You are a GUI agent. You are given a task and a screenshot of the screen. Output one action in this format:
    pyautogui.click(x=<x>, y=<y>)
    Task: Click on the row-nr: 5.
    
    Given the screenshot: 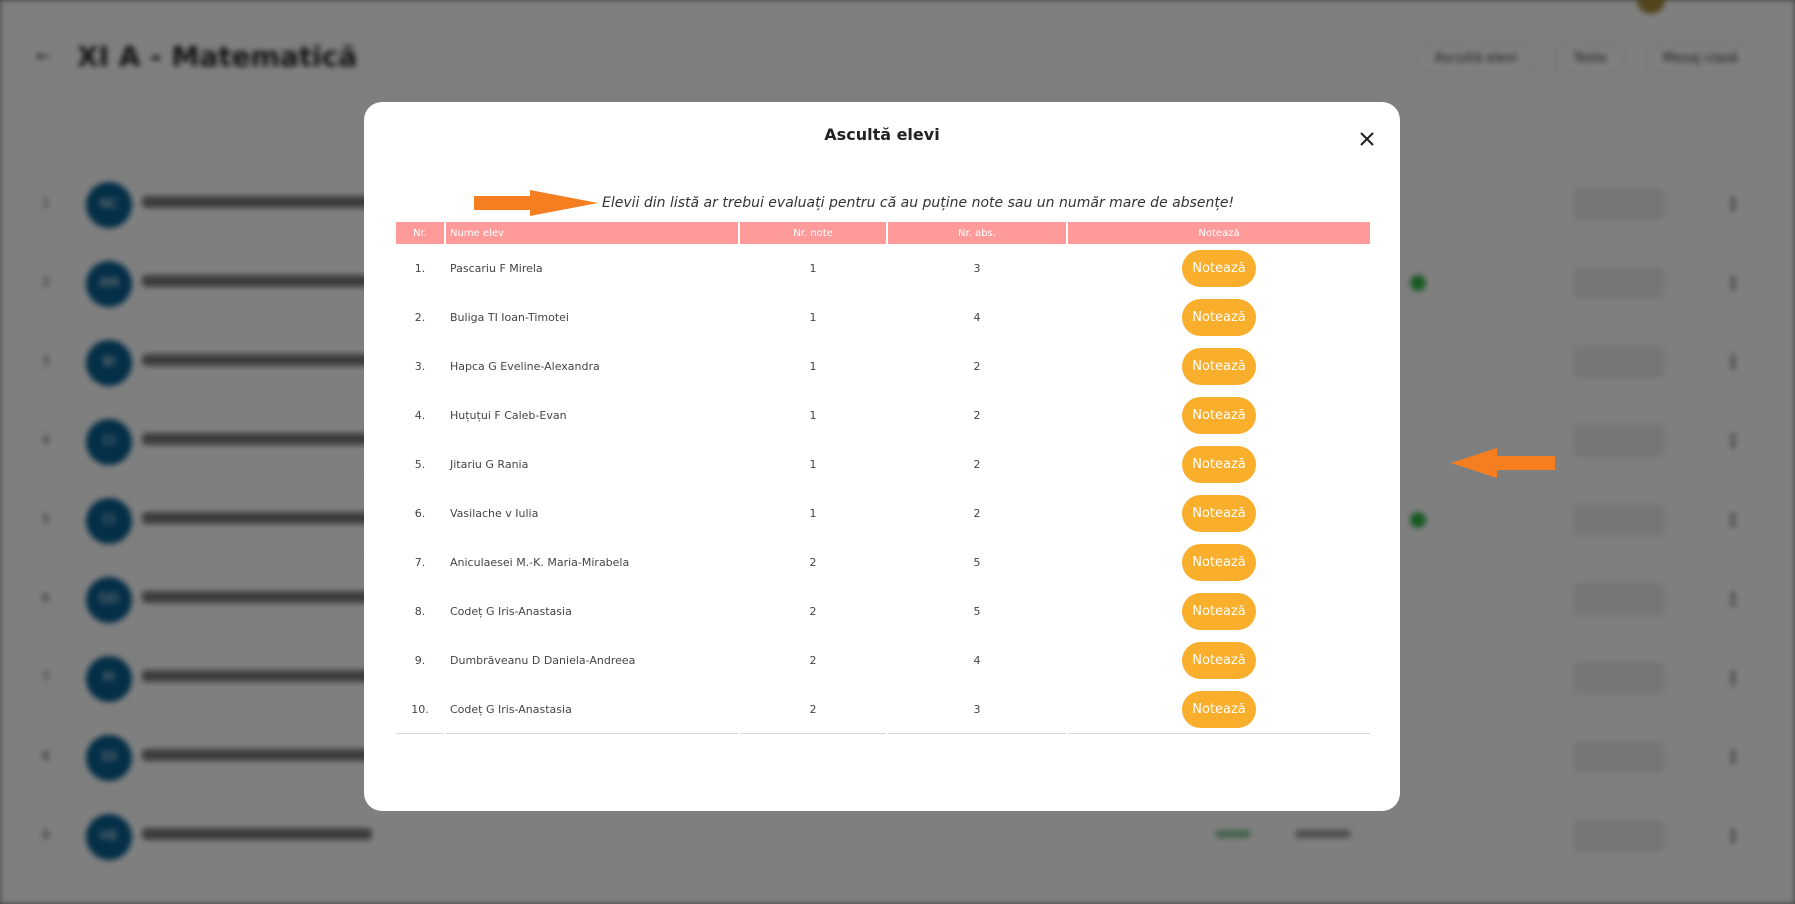 What is the action you would take?
    pyautogui.click(x=420, y=464)
    